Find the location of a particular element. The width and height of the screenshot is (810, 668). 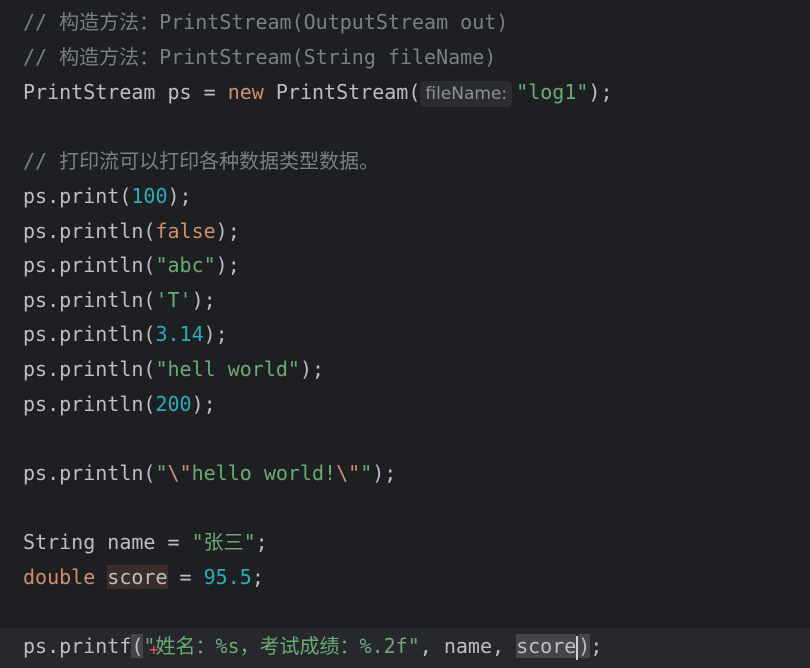

code-line-9: ps.println('T'); is located at coordinates (119, 300).